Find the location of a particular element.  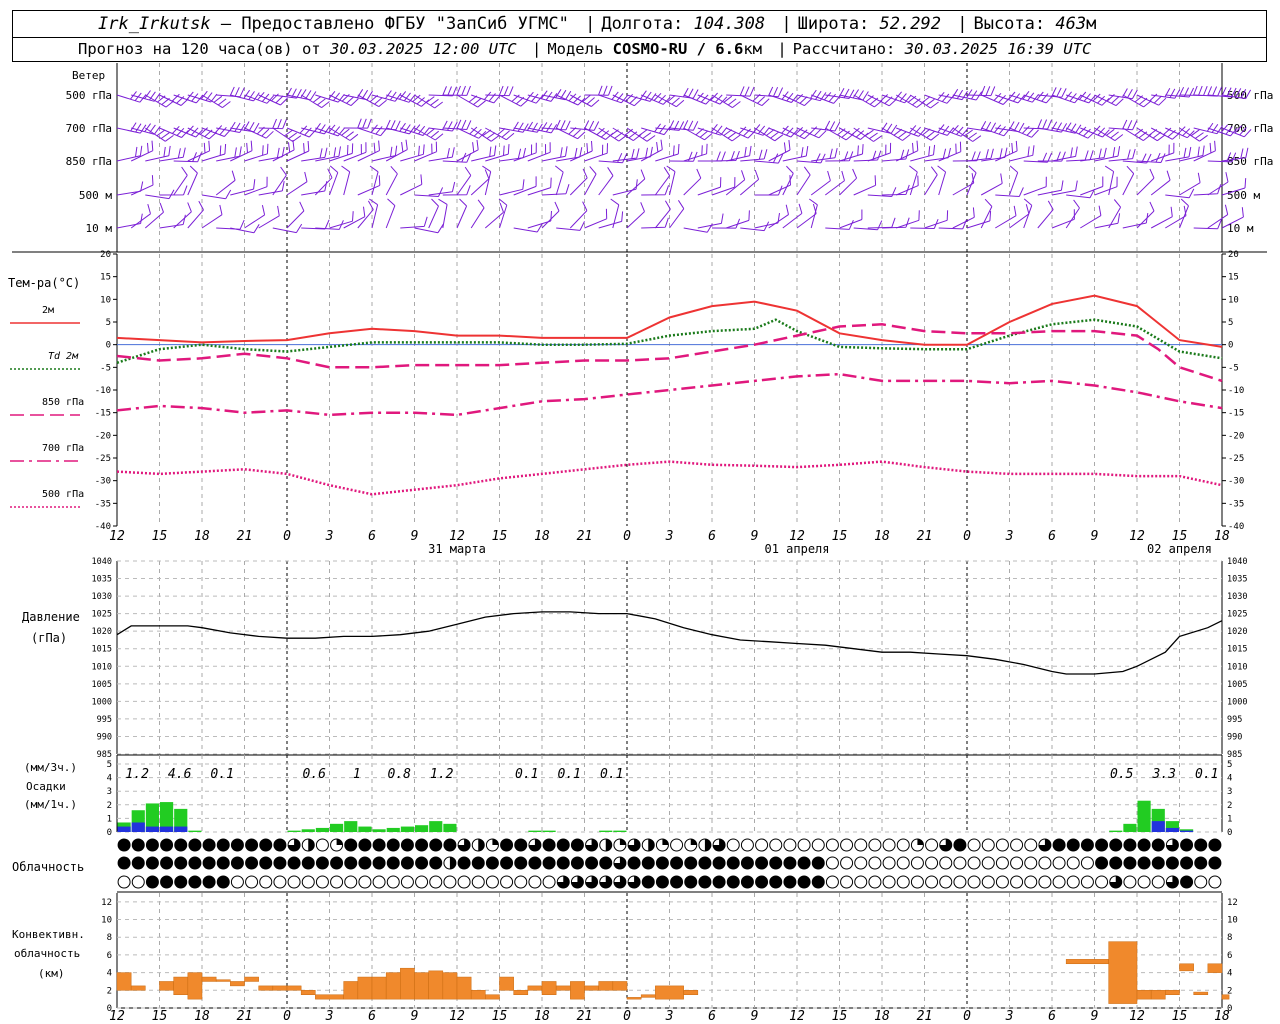

time-axis-hour-label: 9 is located at coordinates (415, 536).